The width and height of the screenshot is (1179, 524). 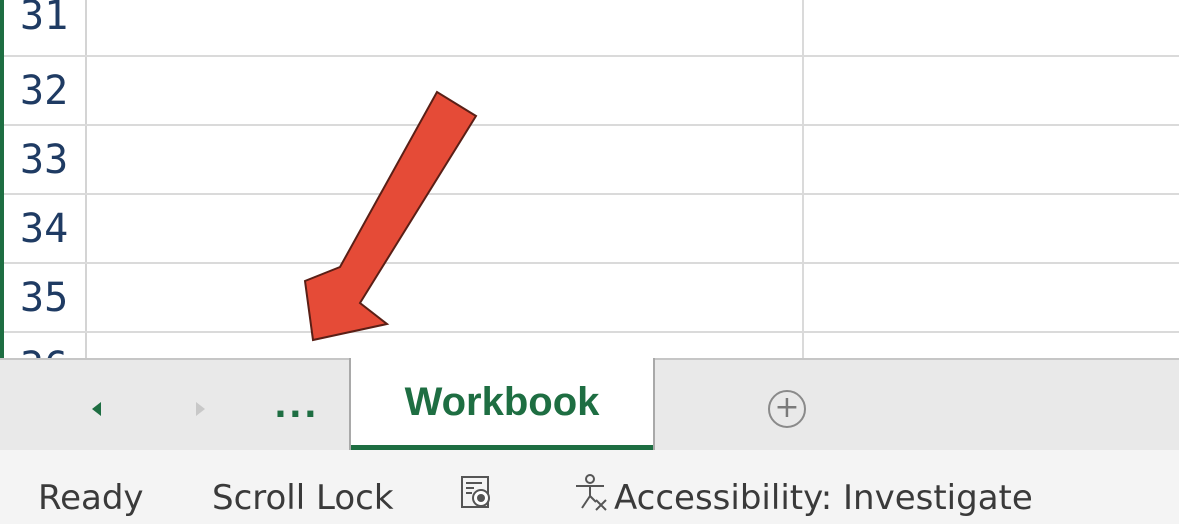 I want to click on row-header-36: 36, so click(x=43, y=345).